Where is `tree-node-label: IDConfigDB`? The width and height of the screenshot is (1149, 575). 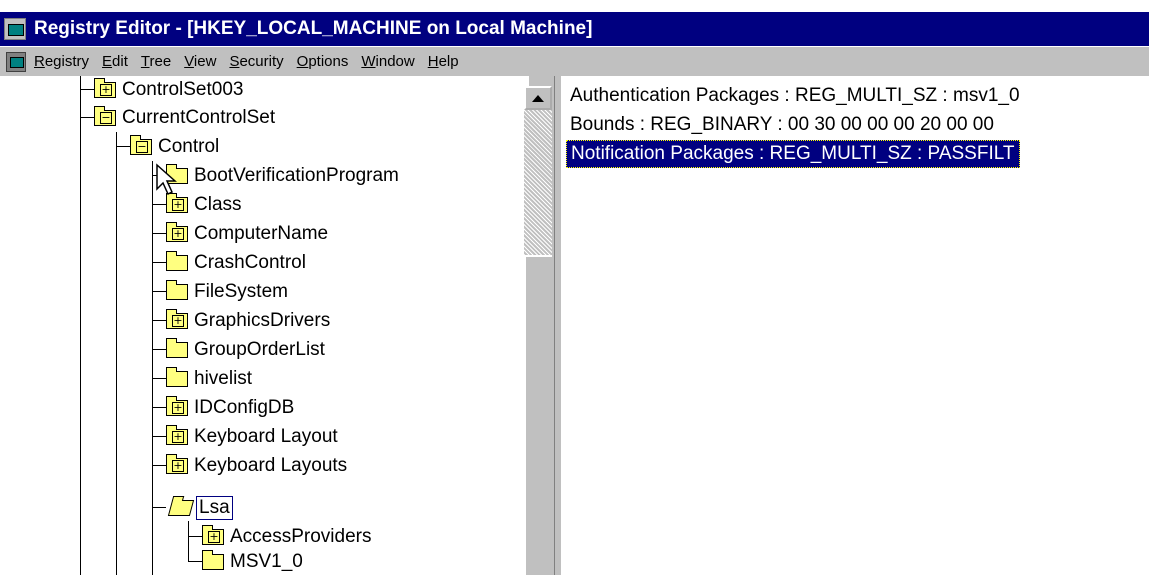
tree-node-label: IDConfigDB is located at coordinates (244, 407).